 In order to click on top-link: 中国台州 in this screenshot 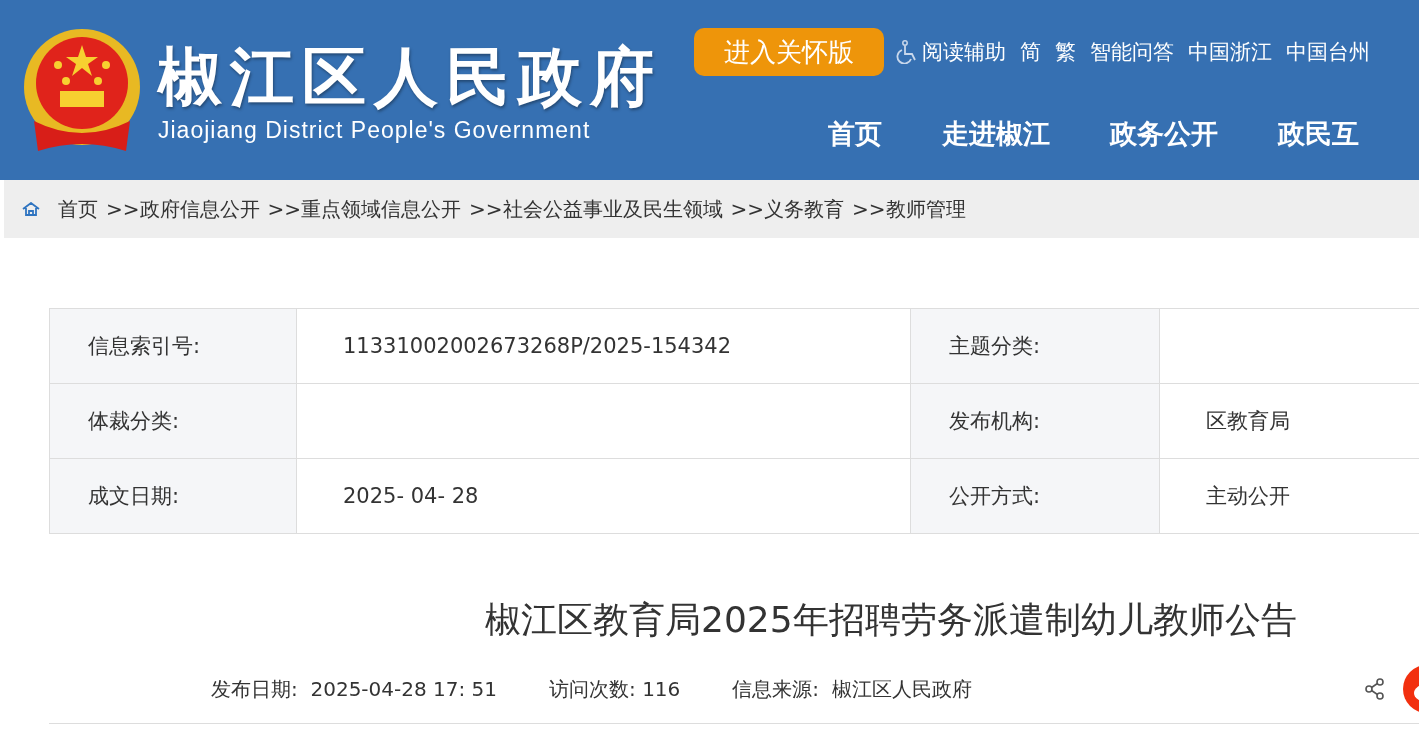, I will do `click(1328, 52)`.